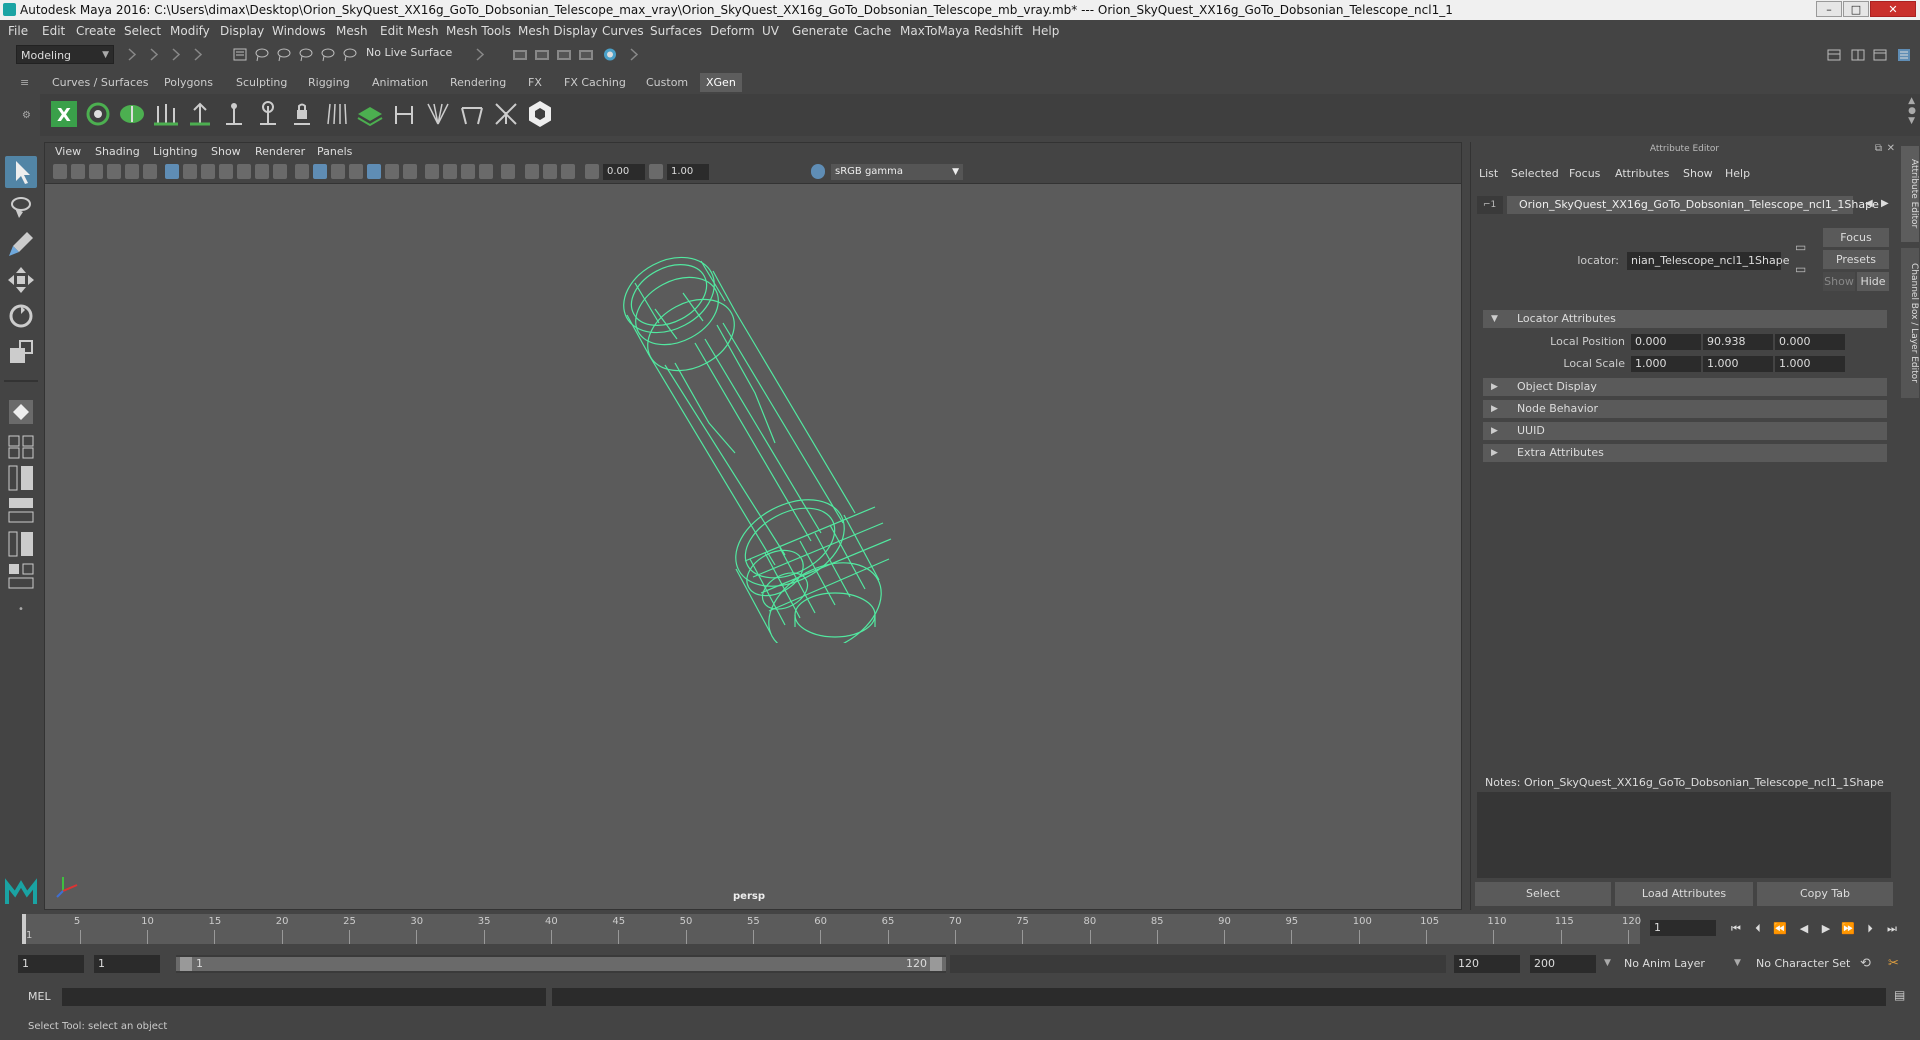  What do you see at coordinates (60, 171) in the screenshot?
I see `camera-select-icon` at bounding box center [60, 171].